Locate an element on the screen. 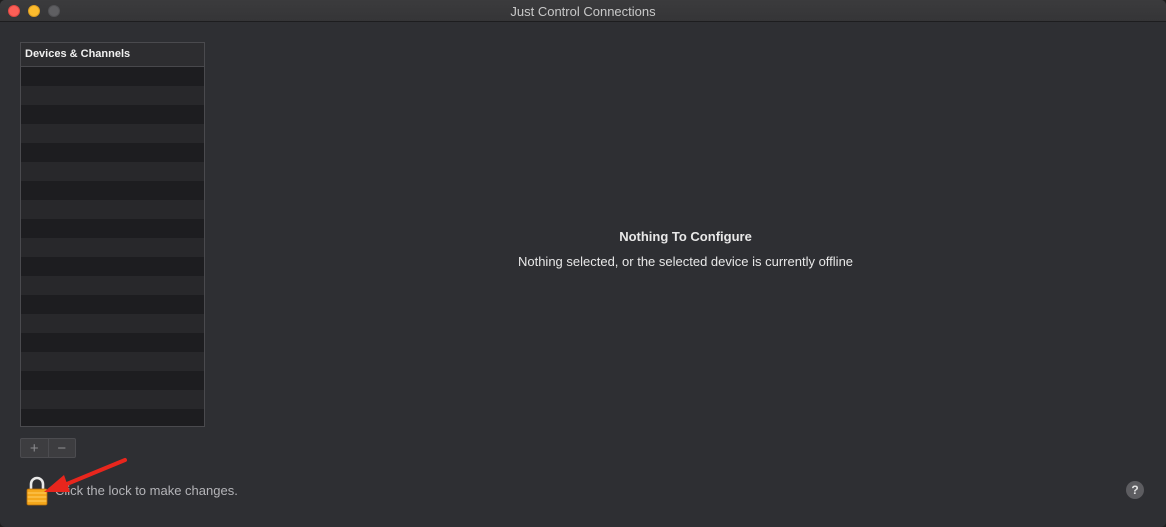 This screenshot has height=527, width=1166. list-rows is located at coordinates (112, 246).